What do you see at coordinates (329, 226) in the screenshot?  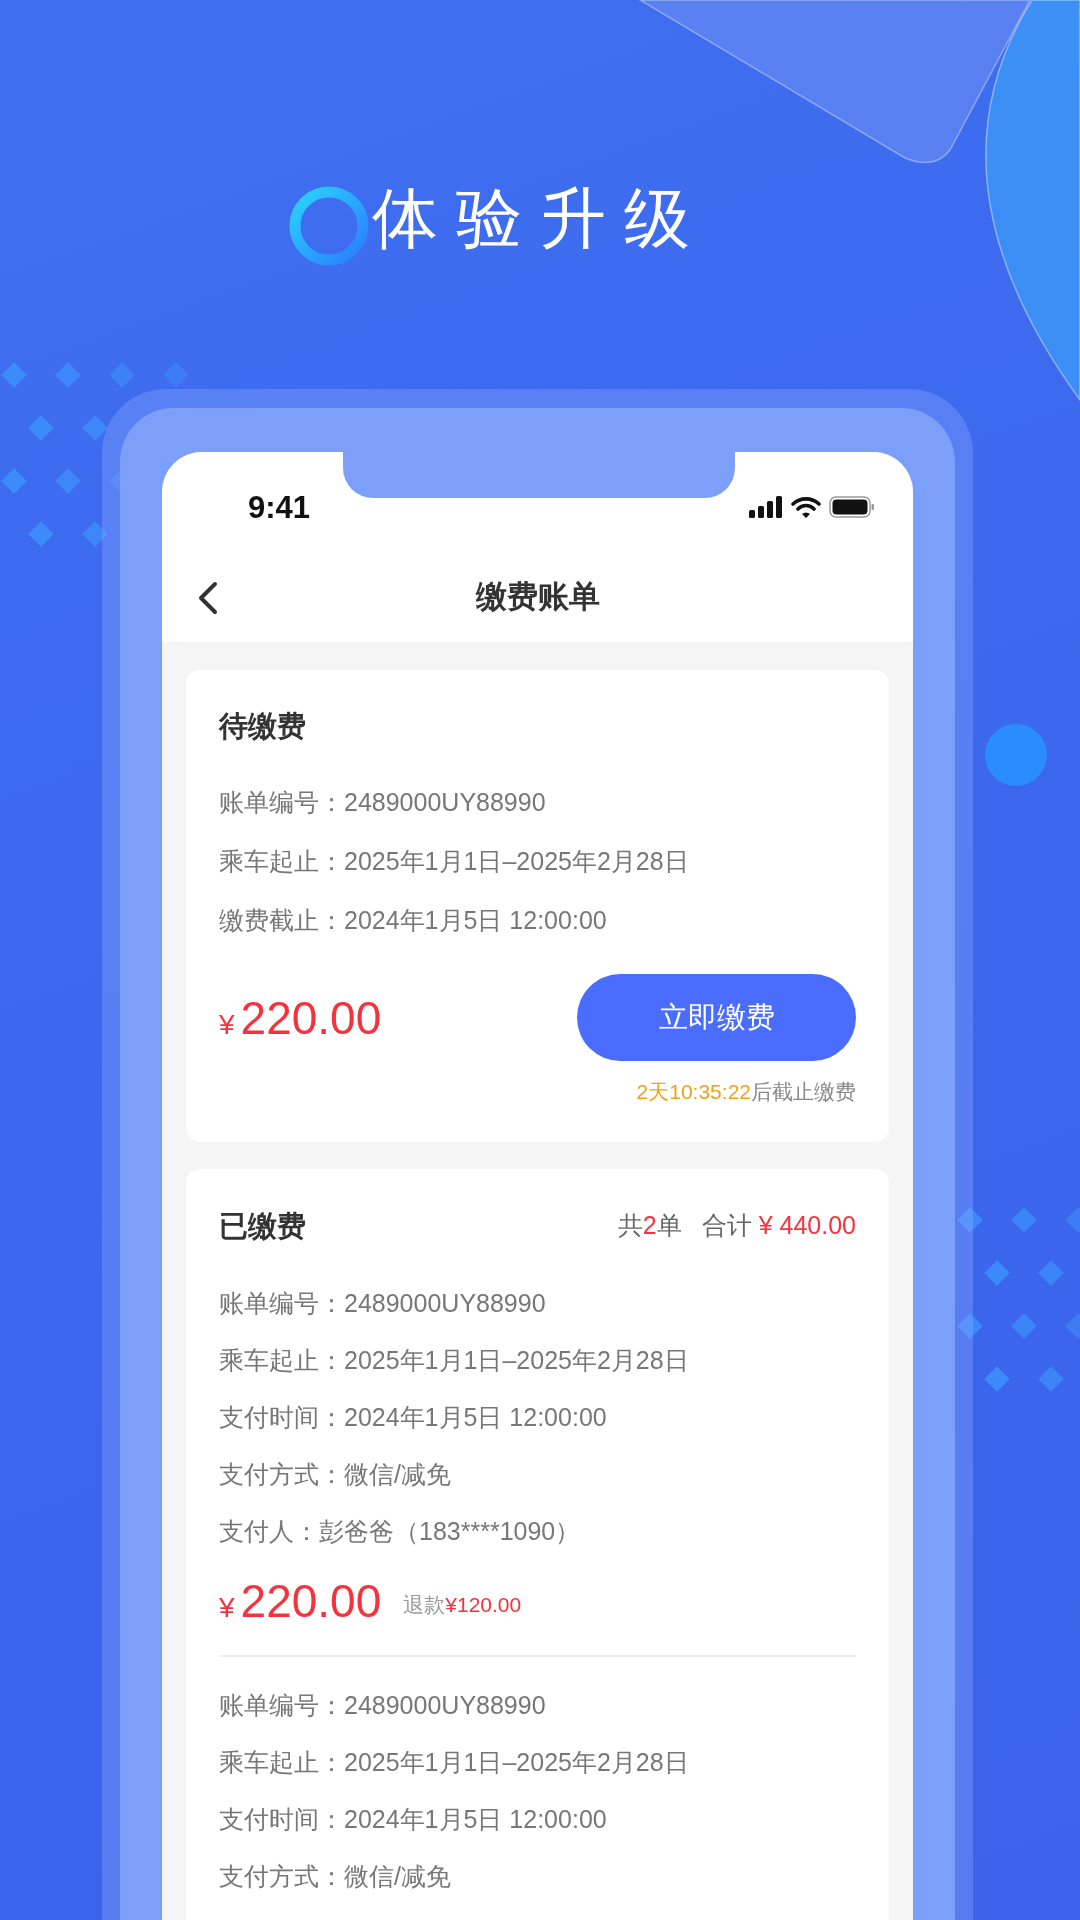 I see `ring-icon` at bounding box center [329, 226].